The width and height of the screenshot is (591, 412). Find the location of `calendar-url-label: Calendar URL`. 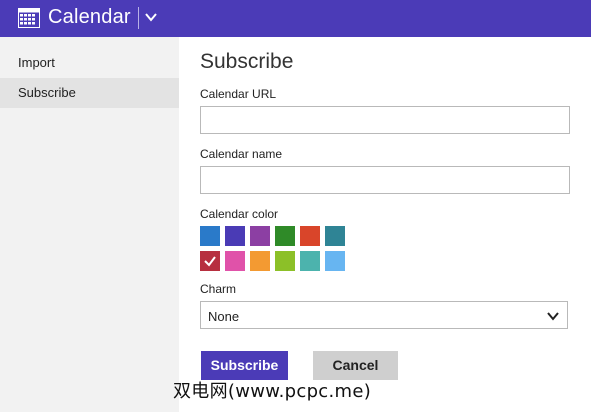

calendar-url-label: Calendar URL is located at coordinates (238, 94).